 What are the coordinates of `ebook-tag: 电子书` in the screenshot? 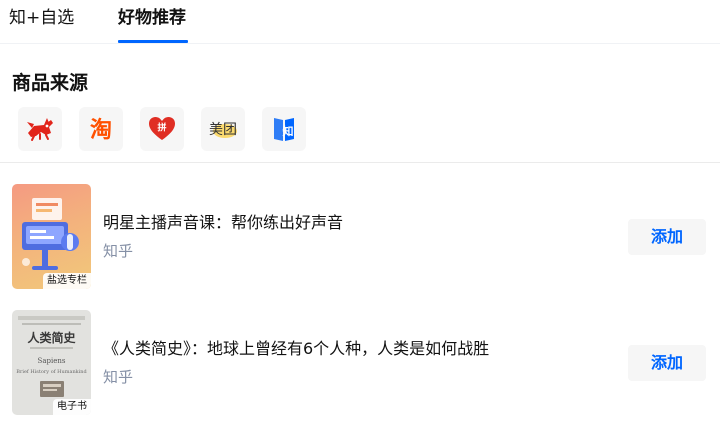 It's located at (72, 407).